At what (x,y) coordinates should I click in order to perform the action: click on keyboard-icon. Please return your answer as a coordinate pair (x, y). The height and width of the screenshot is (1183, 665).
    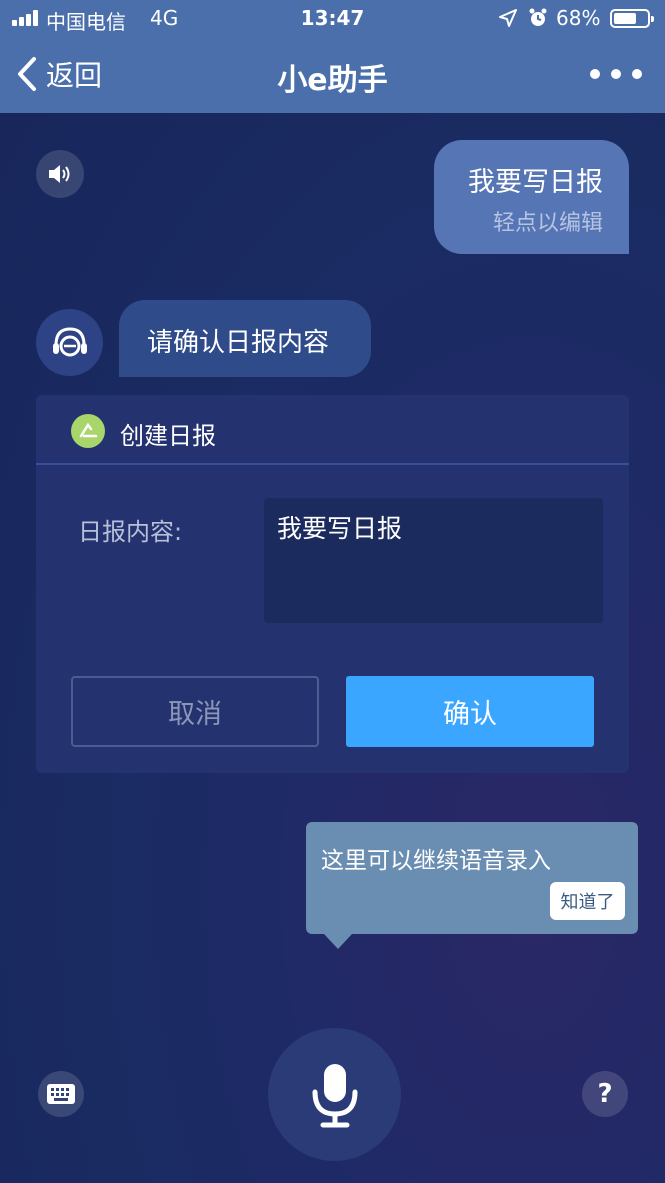
    Looking at the image, I should click on (61, 1094).